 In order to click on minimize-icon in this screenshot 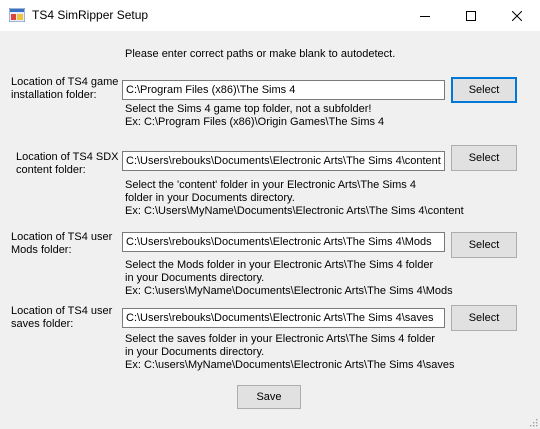, I will do `click(425, 16)`.